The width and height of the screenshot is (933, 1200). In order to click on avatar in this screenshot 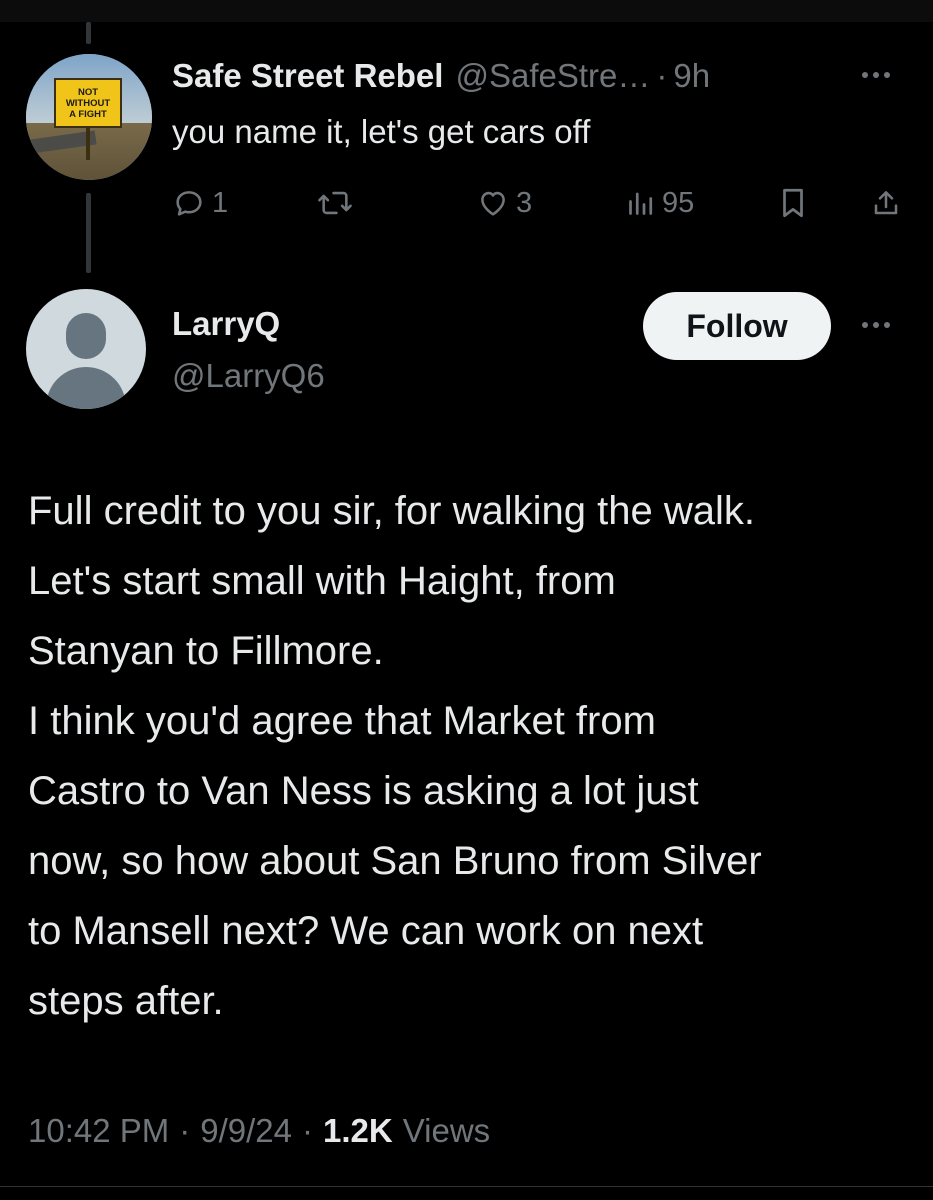, I will do `click(86, 349)`.